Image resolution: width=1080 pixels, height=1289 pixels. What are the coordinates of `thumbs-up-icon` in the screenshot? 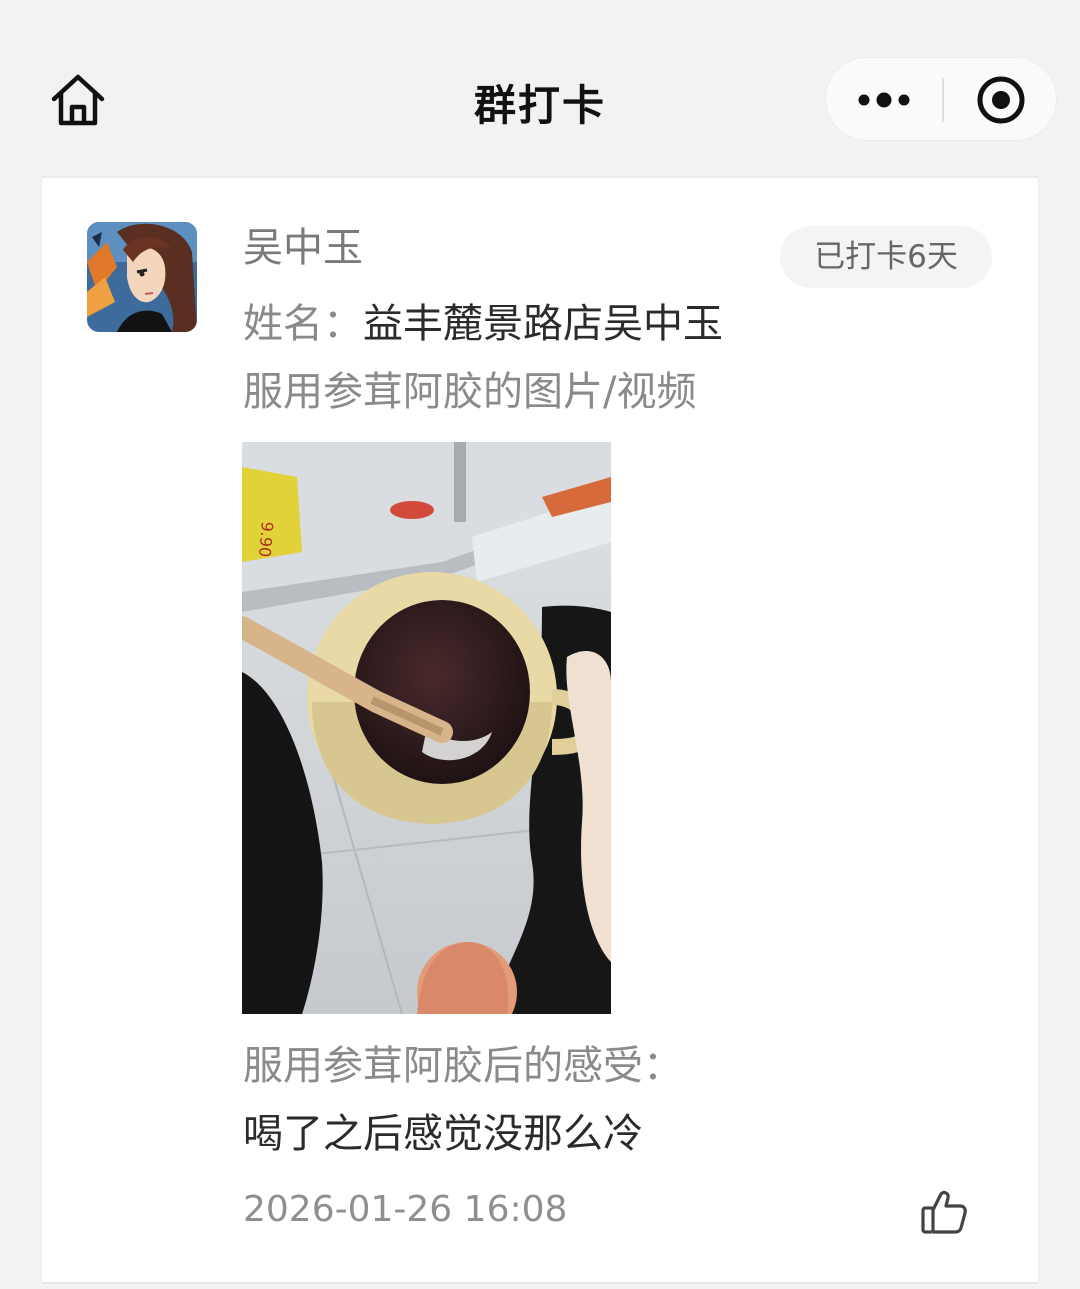 It's located at (944, 1212).